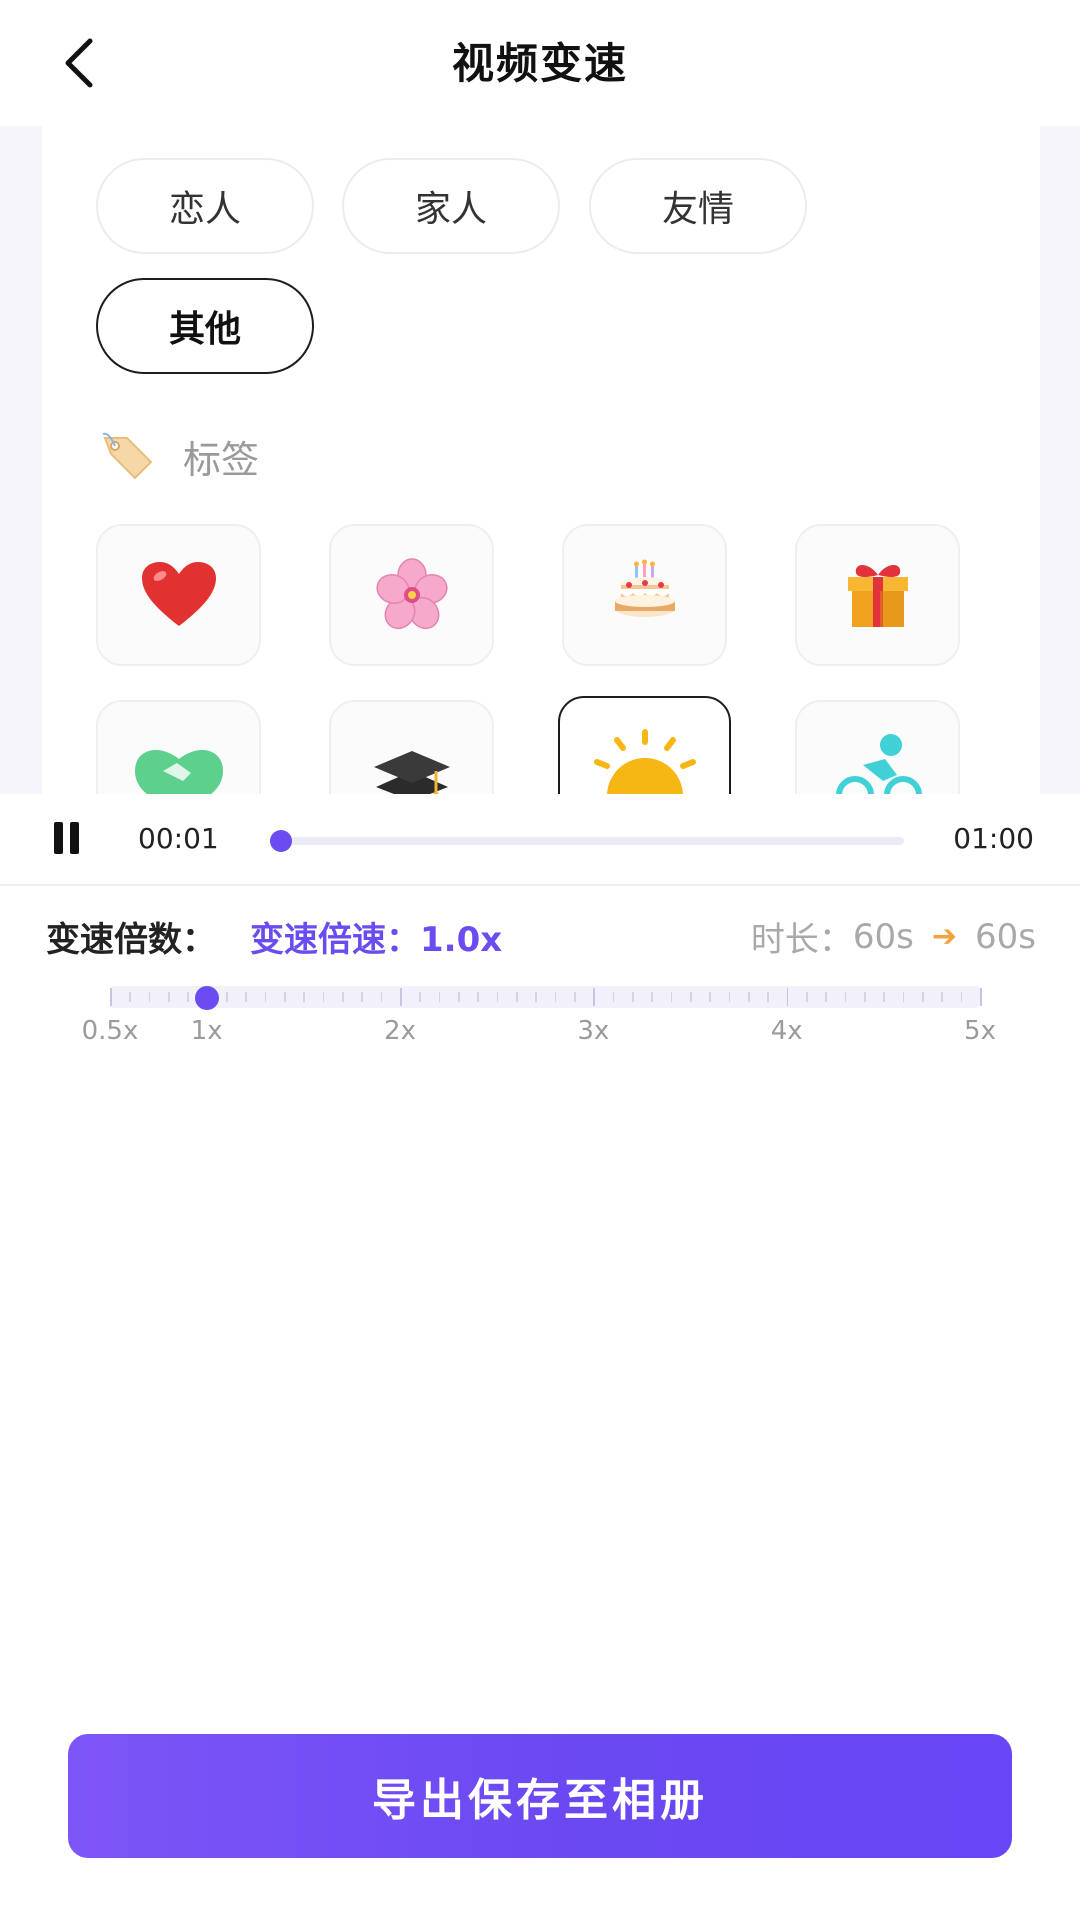 This screenshot has height=1920, width=1080. What do you see at coordinates (206, 1031) in the screenshot?
I see `speed-tick-label: 1x` at bounding box center [206, 1031].